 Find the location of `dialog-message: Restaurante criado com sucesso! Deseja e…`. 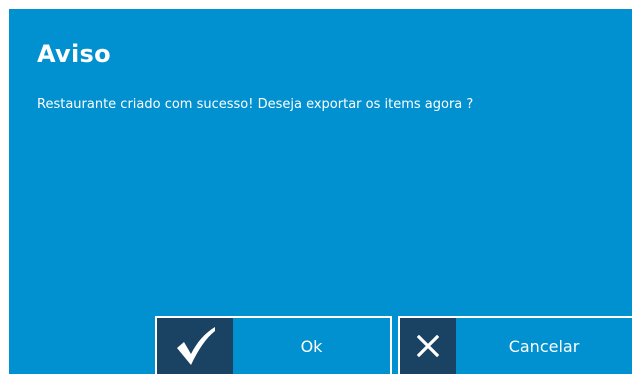

dialog-message: Restaurante criado com sucesso! Deseja e… is located at coordinates (255, 104).